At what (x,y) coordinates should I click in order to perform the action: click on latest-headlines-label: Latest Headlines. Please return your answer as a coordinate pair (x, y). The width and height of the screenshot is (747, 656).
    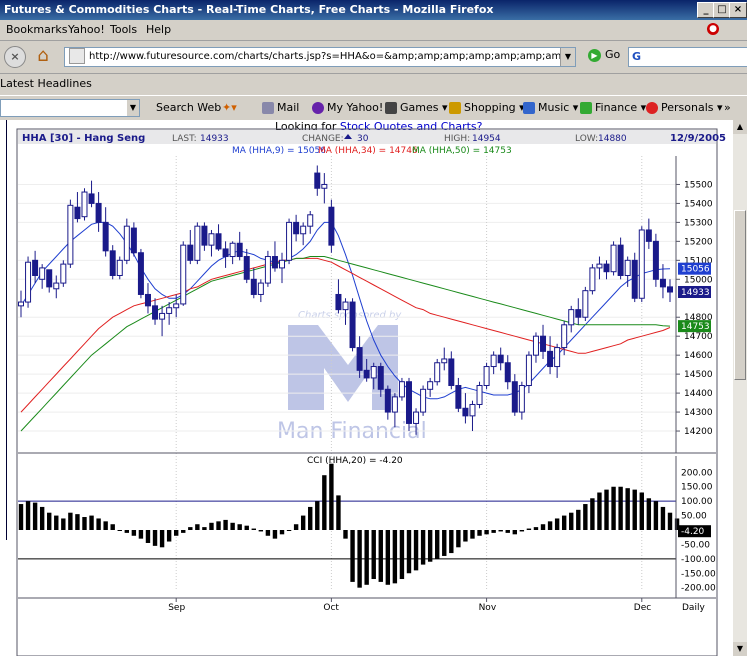
    Looking at the image, I should click on (46, 83).